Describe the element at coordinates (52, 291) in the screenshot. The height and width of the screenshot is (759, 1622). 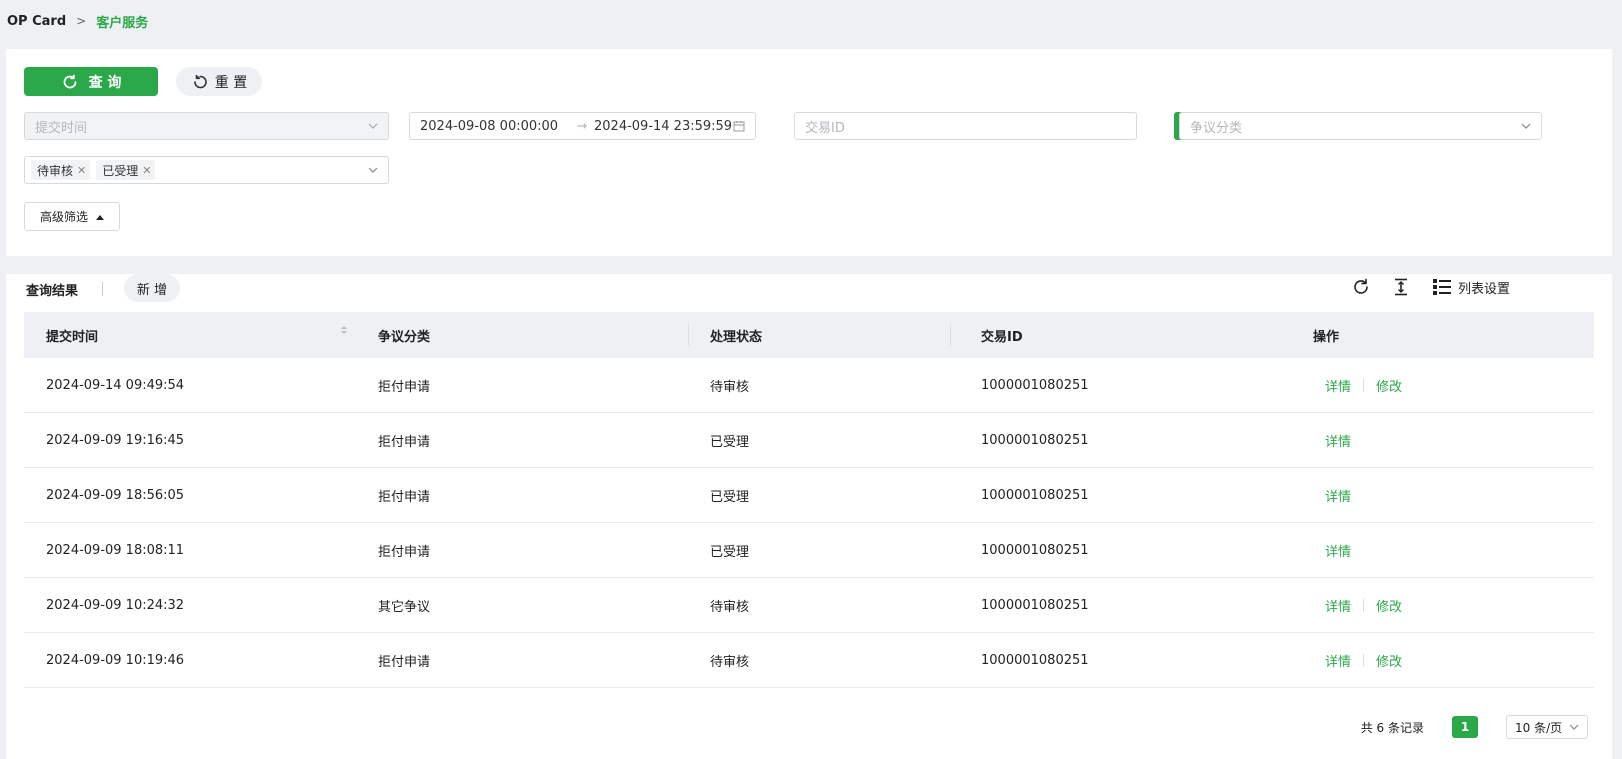
I see `result-title: 查询结果` at that location.